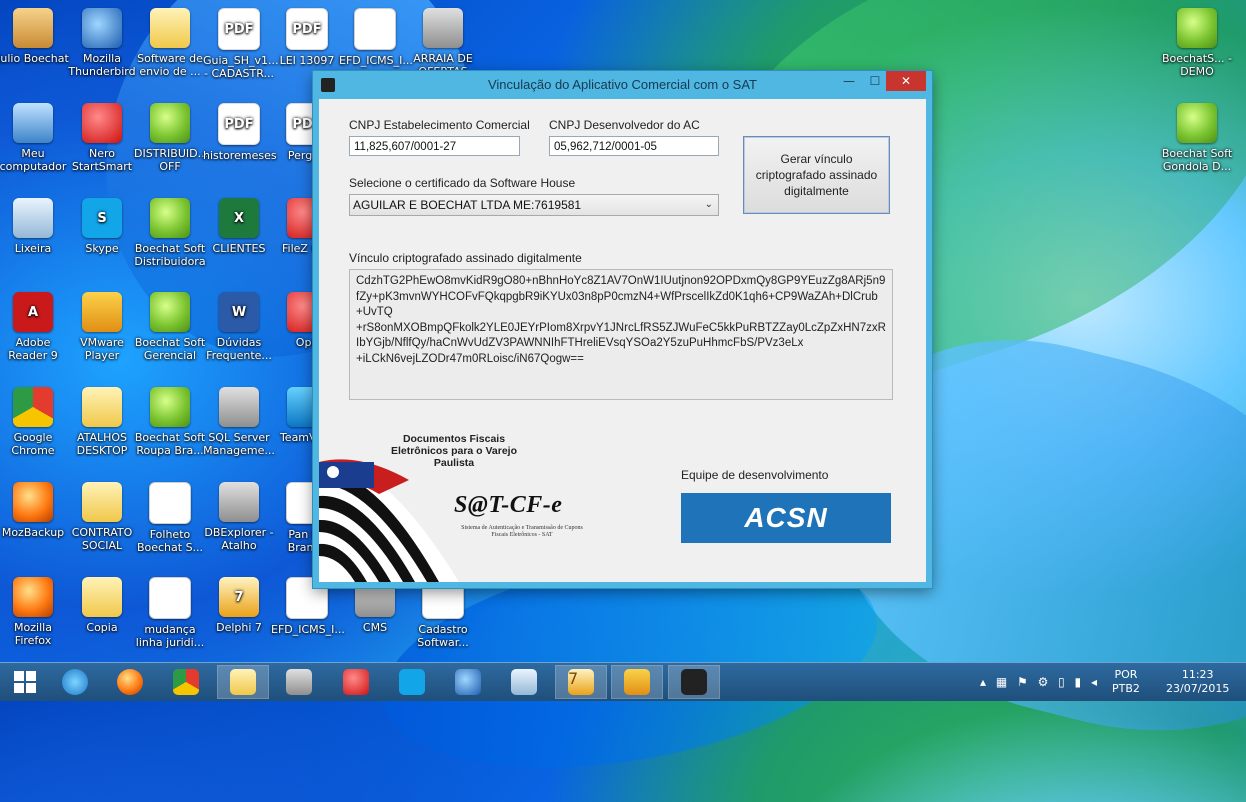 Image resolution: width=1246 pixels, height=802 pixels. I want to click on certificate-select: AGUILAR E BOECHAT LTDA ME:7619581 ⌄, so click(534, 205).